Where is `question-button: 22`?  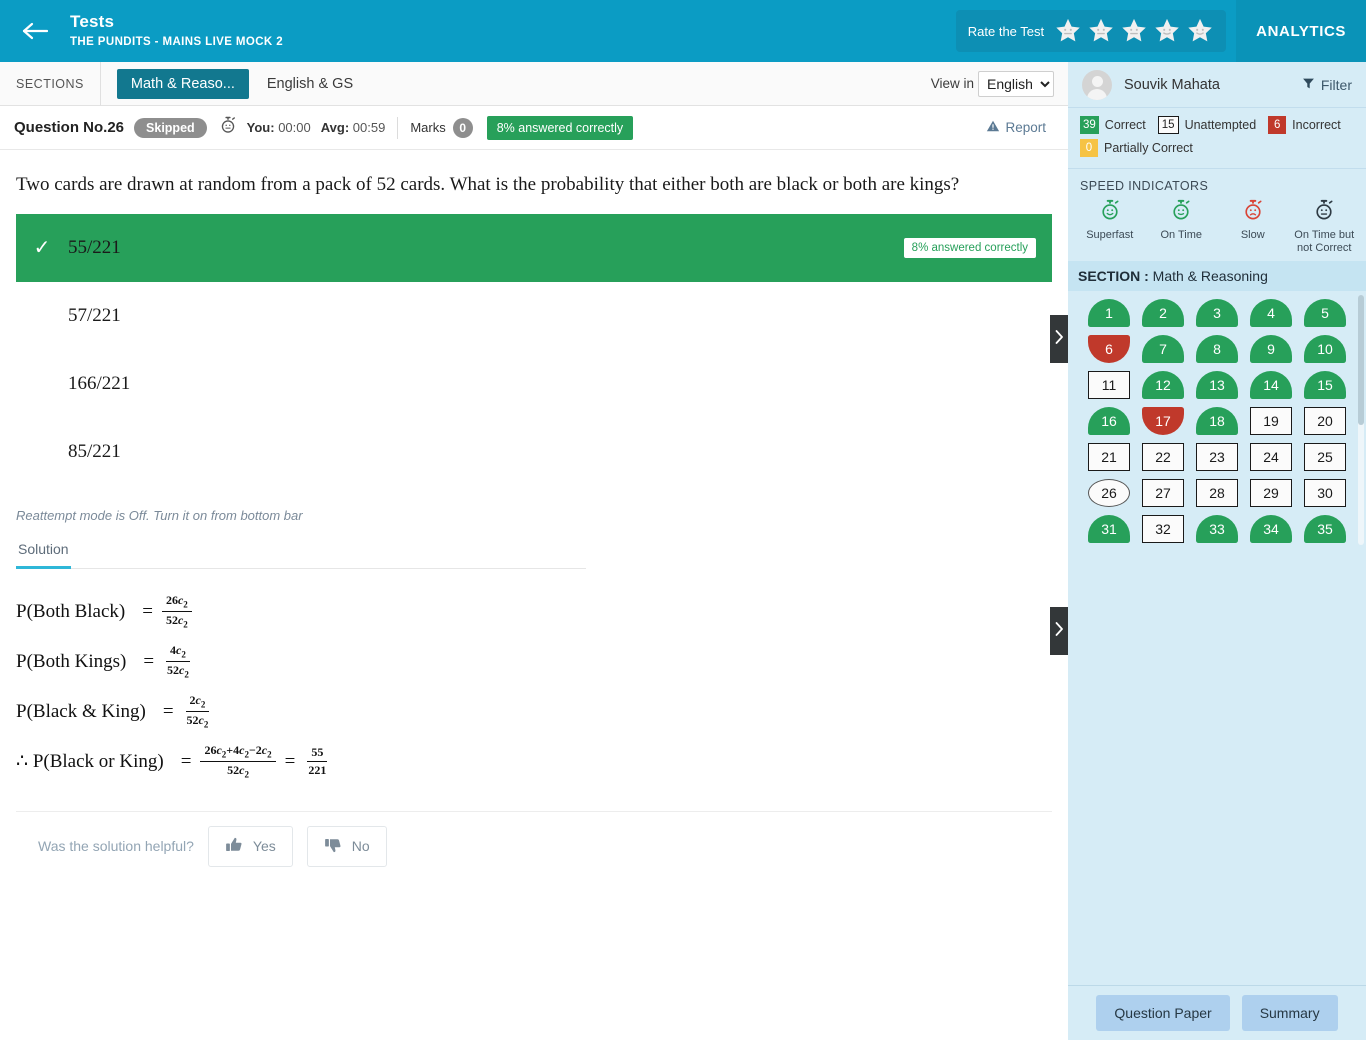
question-button: 22 is located at coordinates (1163, 457).